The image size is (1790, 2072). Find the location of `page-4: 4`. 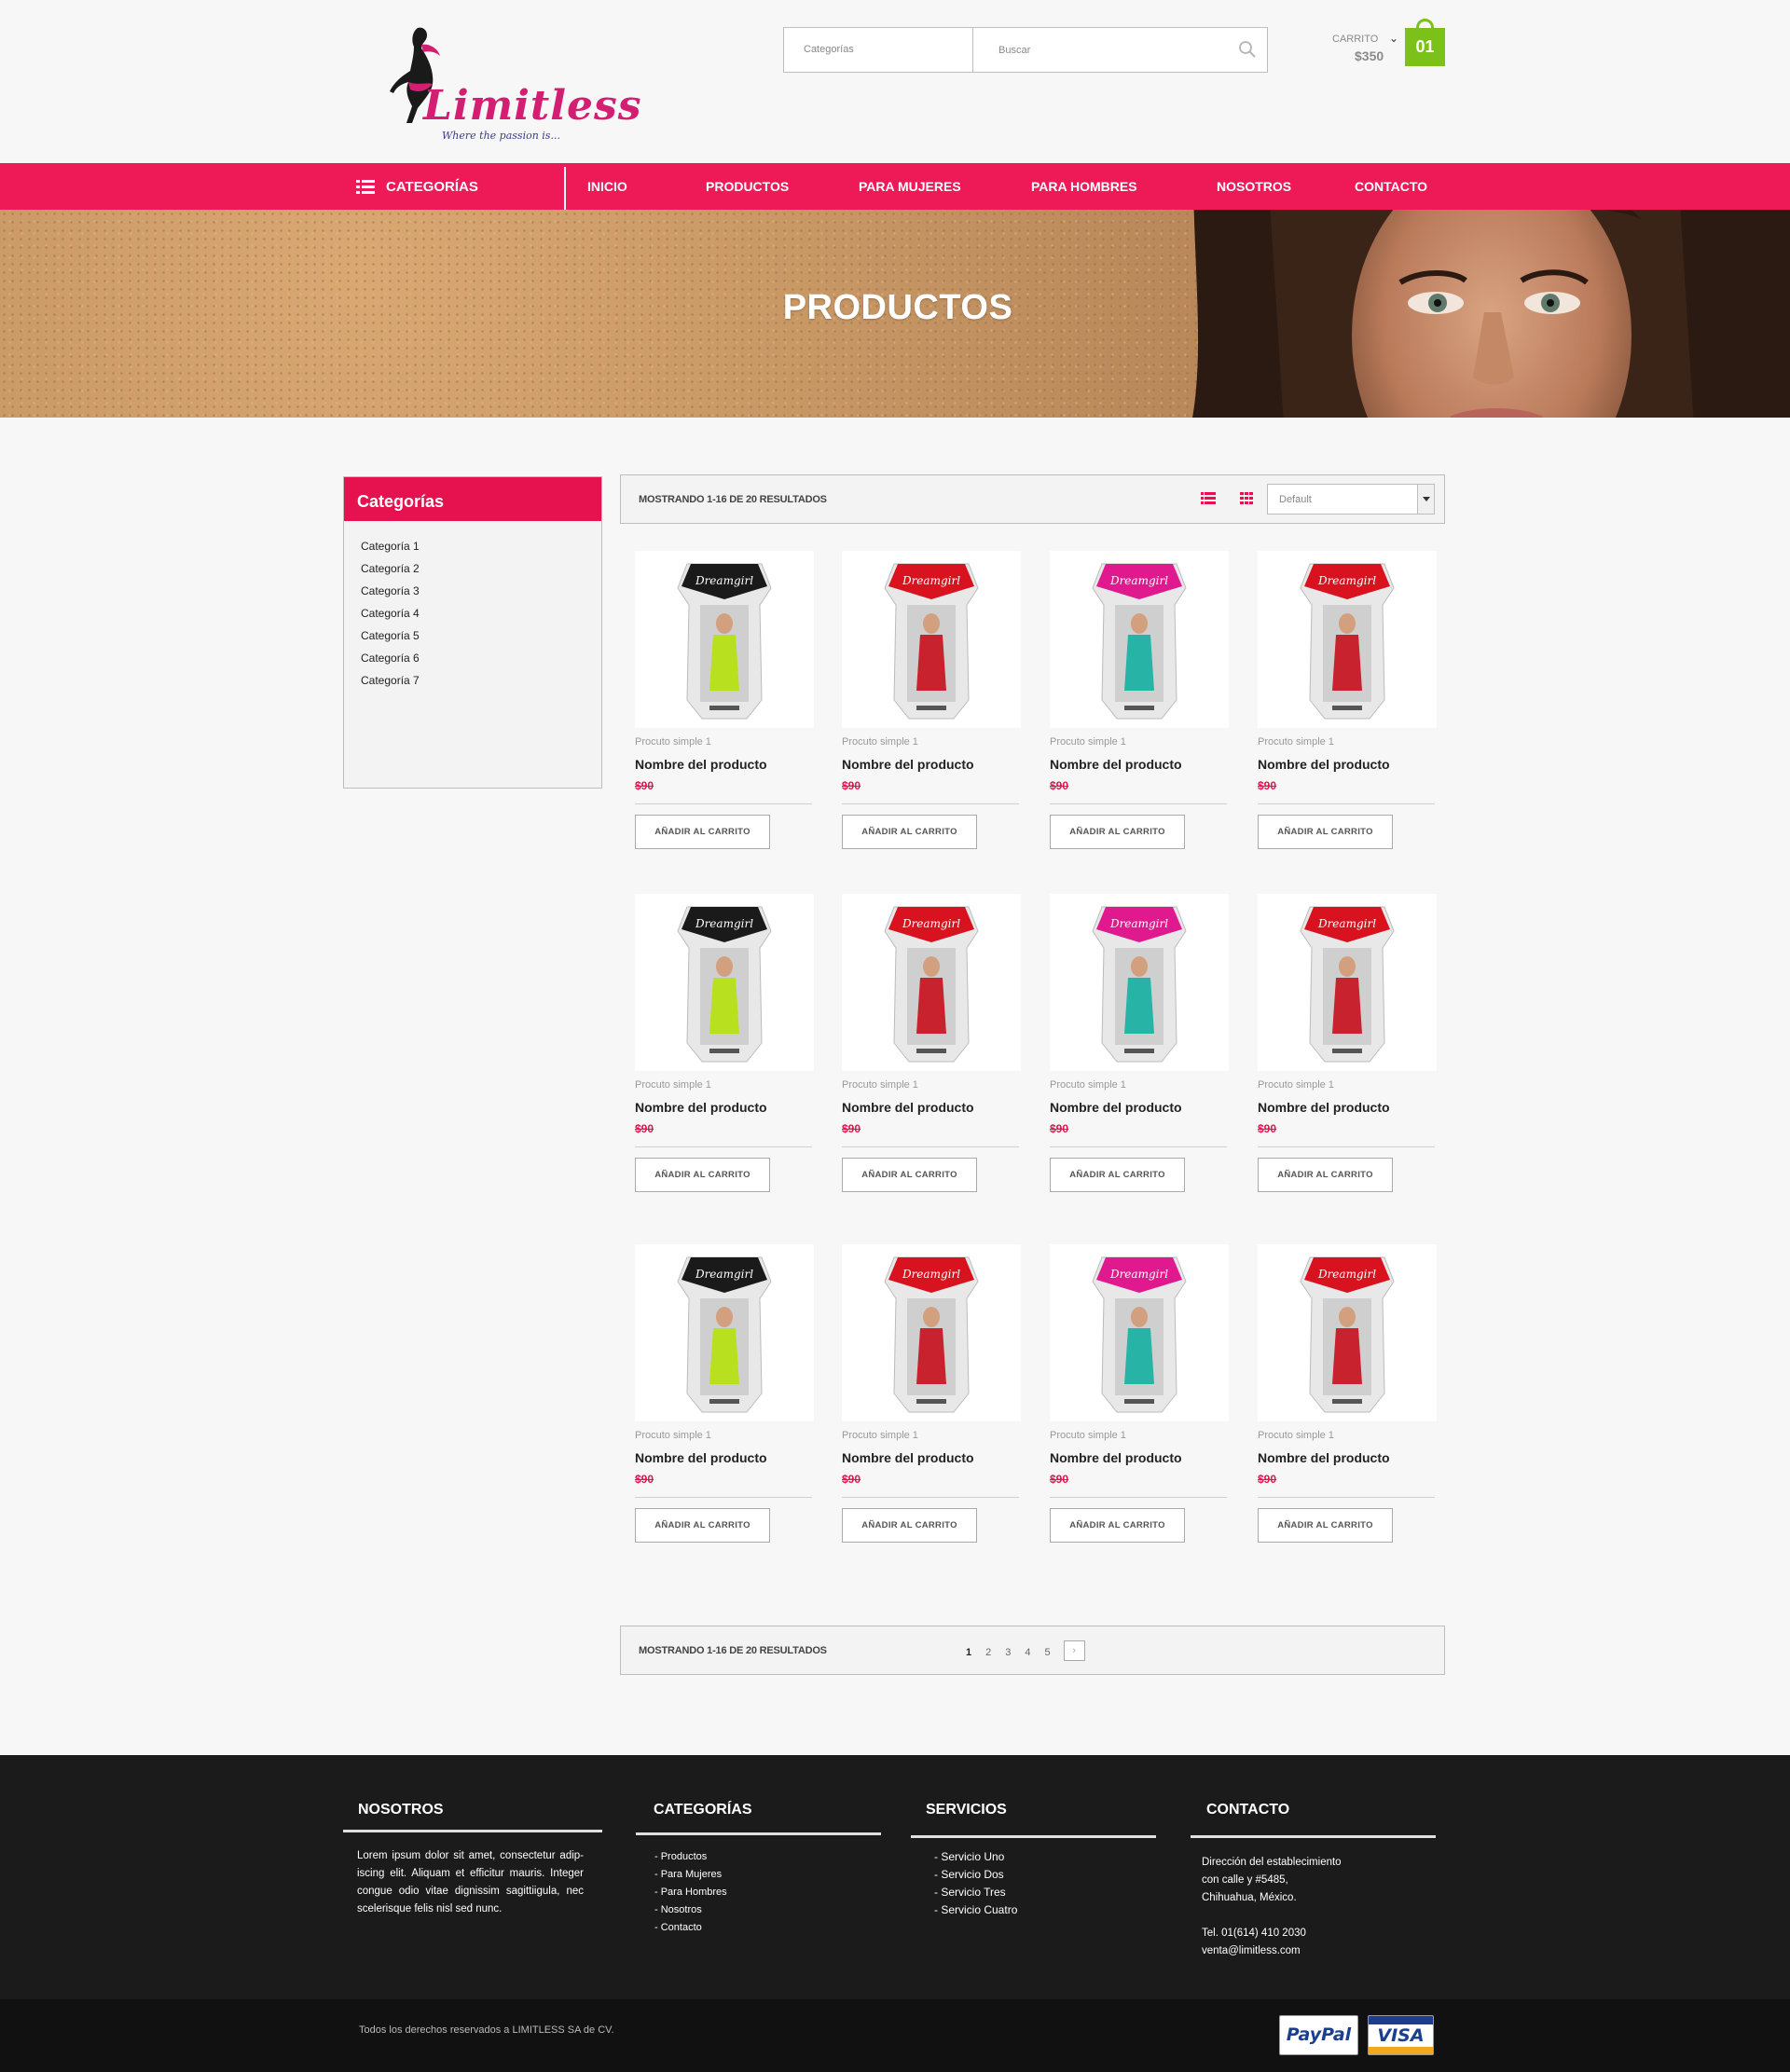

page-4: 4 is located at coordinates (1027, 1652).